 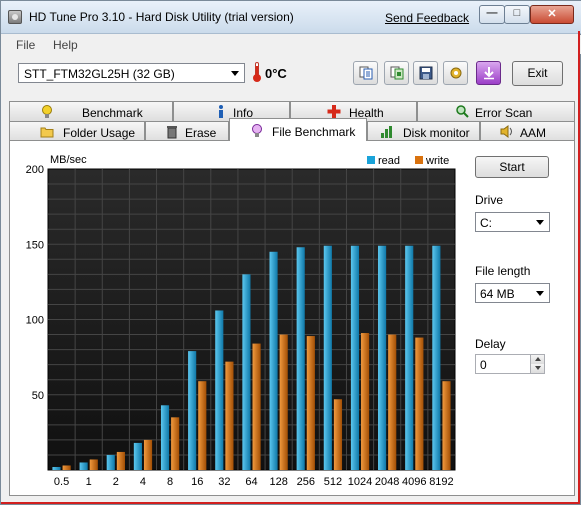 I want to click on tab-aam-label: AAM, so click(x=533, y=133).